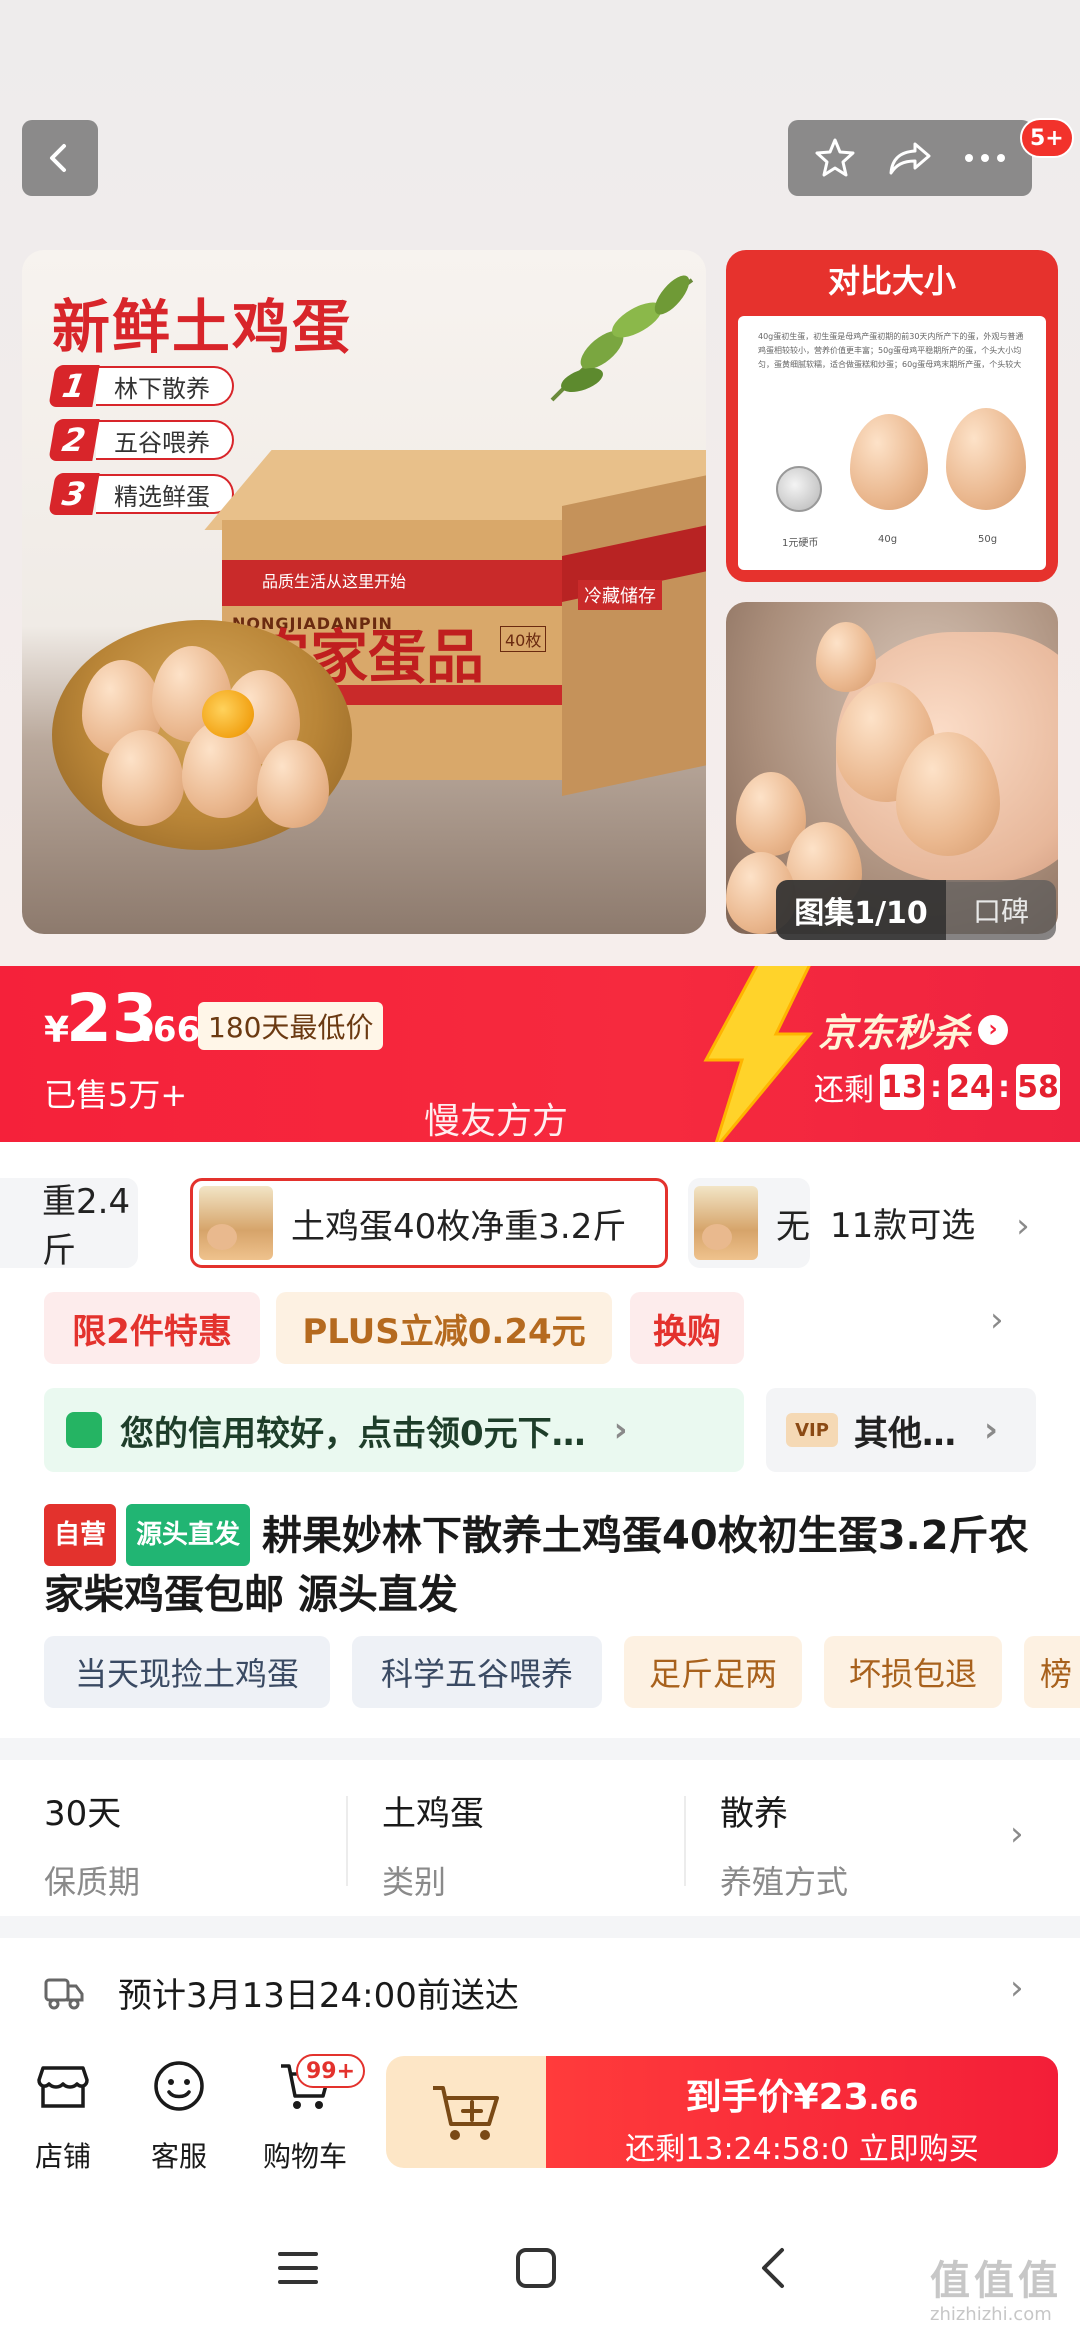 The width and height of the screenshot is (1080, 2340). What do you see at coordinates (540, 1839) in the screenshot?
I see `spec-summary: 30天 保质期 土鸡蛋 类别 散养 养殖方式 ›` at bounding box center [540, 1839].